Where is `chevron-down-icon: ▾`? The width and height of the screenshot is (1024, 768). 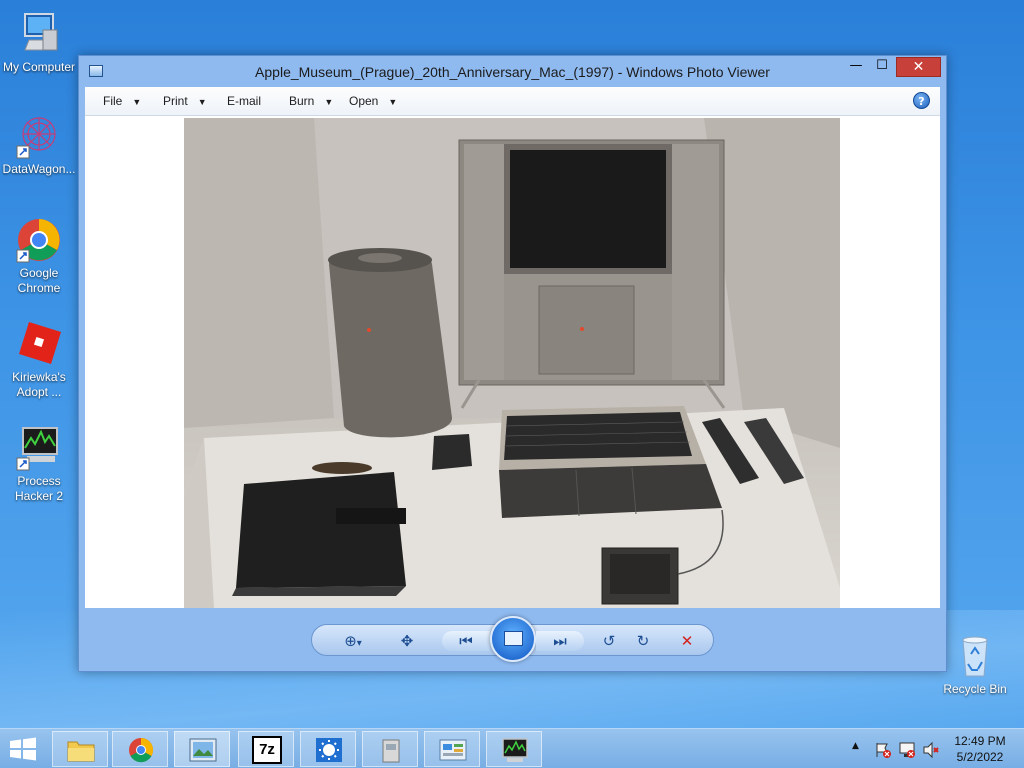 chevron-down-icon: ▾ is located at coordinates (359, 643).